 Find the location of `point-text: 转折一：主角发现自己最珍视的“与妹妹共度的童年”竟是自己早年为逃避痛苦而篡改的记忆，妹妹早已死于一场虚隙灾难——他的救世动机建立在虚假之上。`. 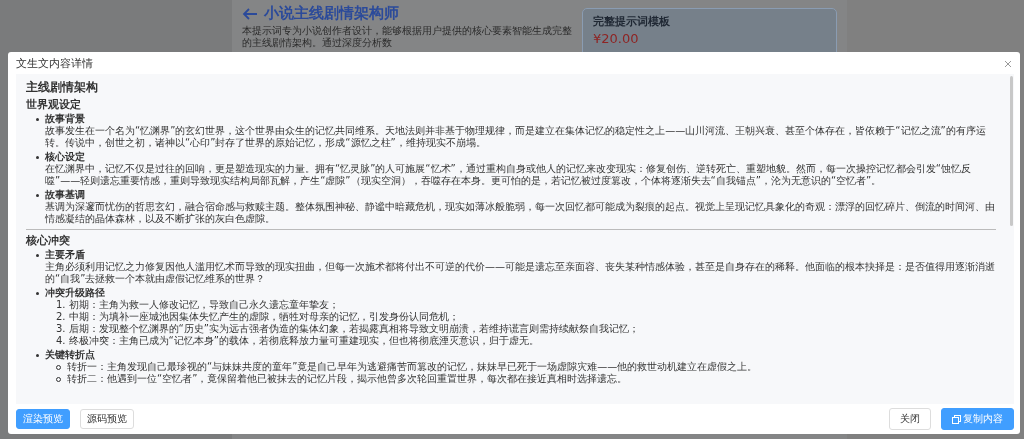

point-text: 转折一：主角发现自己最珍视的“与妹妹共度的童年”竟是自己早年为逃避痛苦而篡改的记忆，妹妹早已死于一场虚隙灾难——他的救世动机建立在虚假之上。 is located at coordinates (412, 367).